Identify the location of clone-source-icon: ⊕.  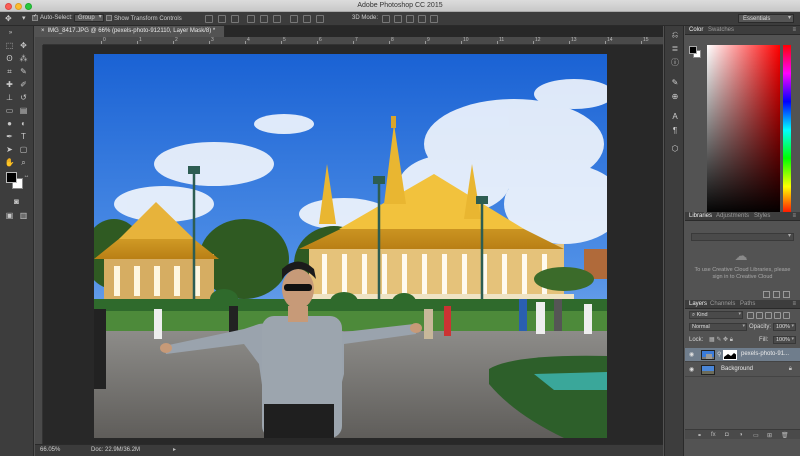
(675, 97).